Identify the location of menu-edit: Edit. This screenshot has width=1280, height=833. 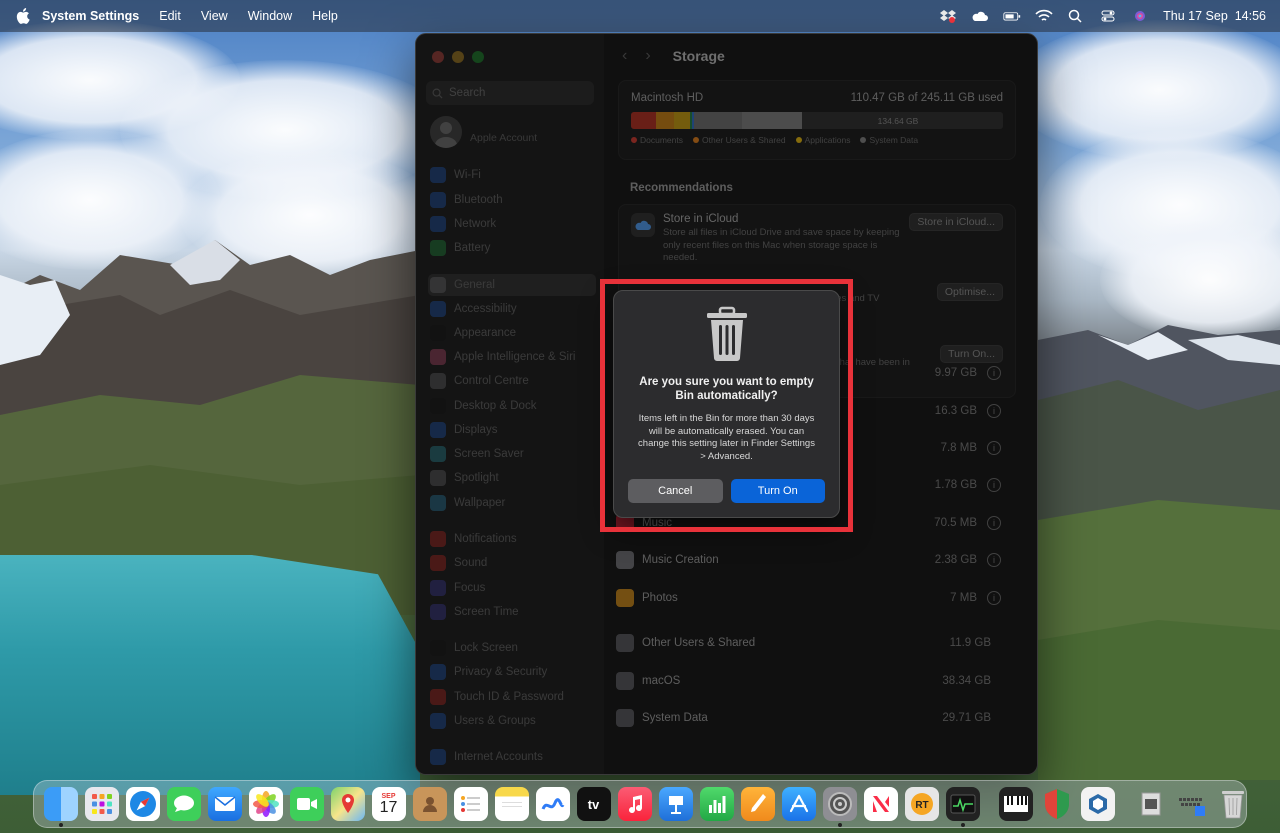
(170, 16).